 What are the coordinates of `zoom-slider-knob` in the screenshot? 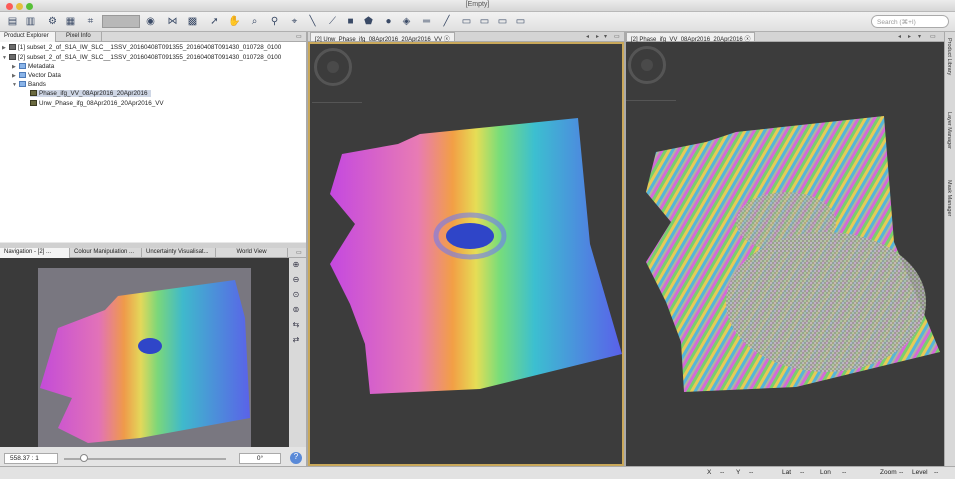 It's located at (84, 458).